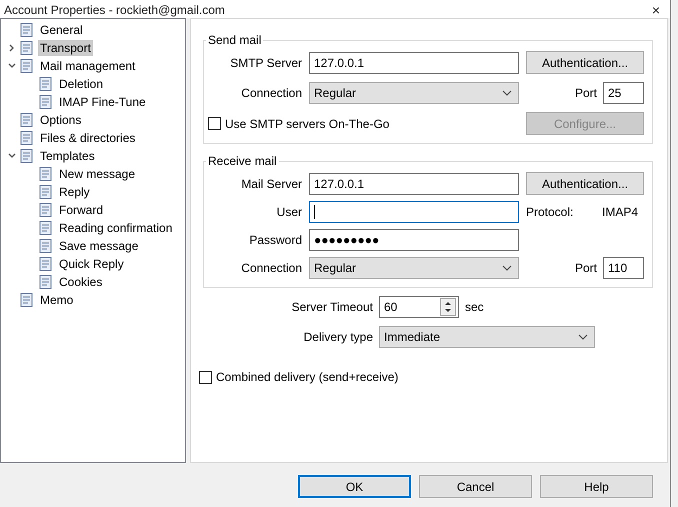 This screenshot has height=507, width=678. Describe the element at coordinates (74, 192) in the screenshot. I see `tree-item: Reply` at that location.